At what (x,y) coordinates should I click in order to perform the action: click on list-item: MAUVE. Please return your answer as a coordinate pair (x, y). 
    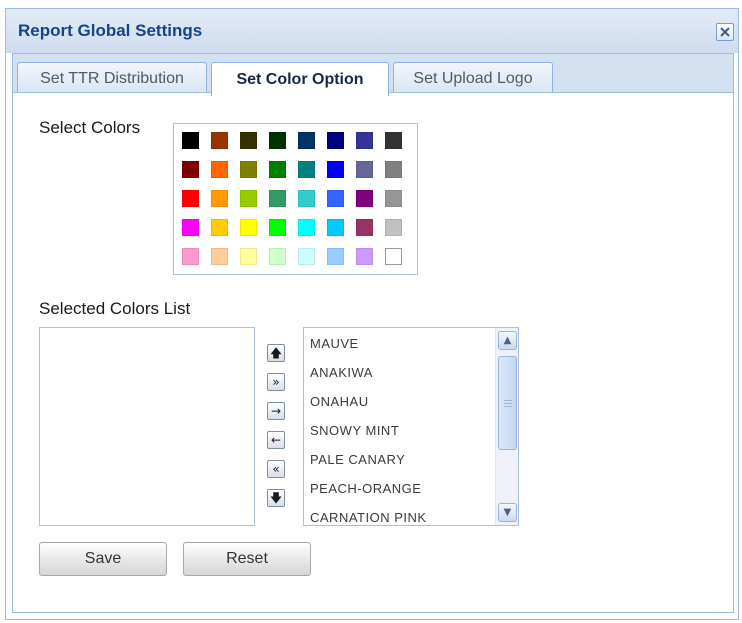
    Looking at the image, I should click on (334, 343).